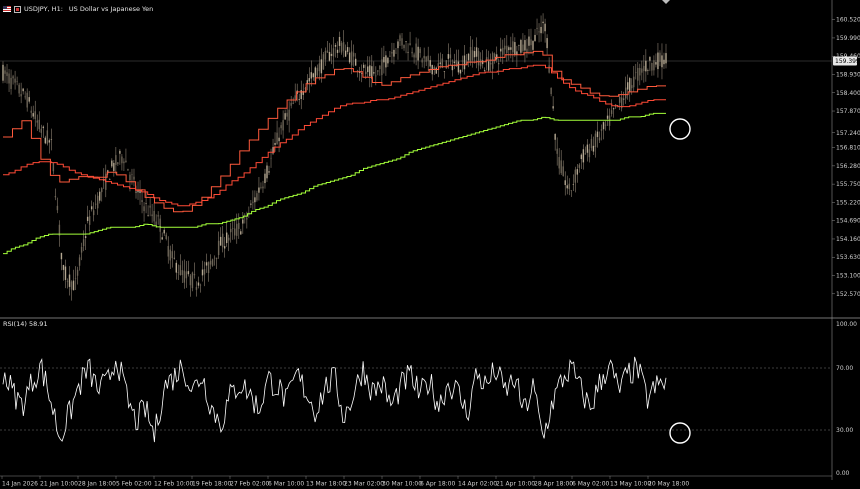 The image size is (860, 489). I want to click on price-tick-label: 152.570, so click(848, 294).